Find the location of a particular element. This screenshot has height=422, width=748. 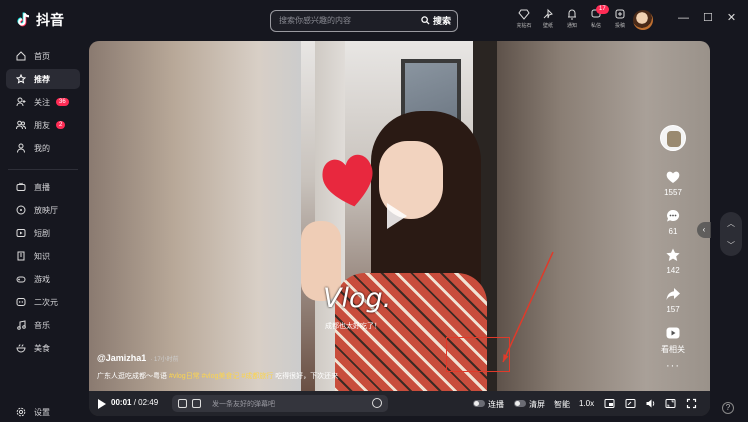

sidebar-item-cinema: 放映厅 is located at coordinates (43, 210).